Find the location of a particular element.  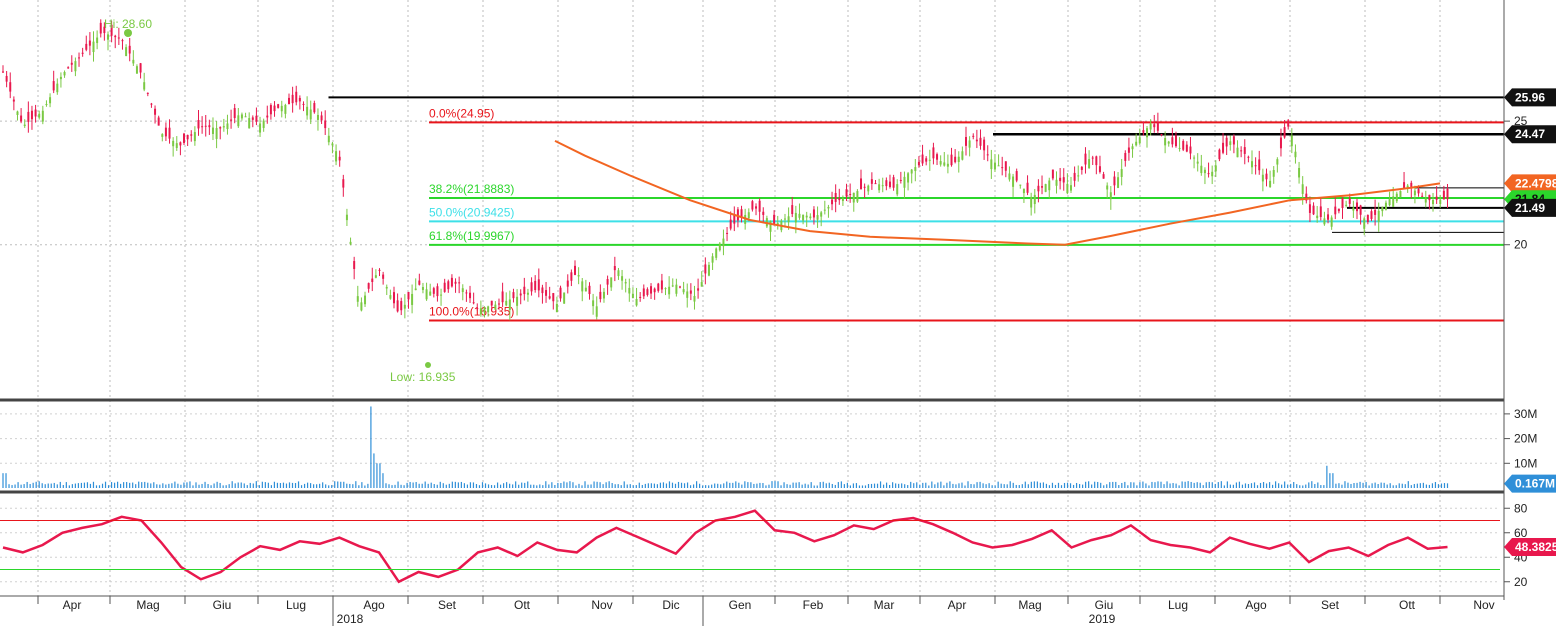

x-tick-label: Ott is located at coordinates (522, 605).